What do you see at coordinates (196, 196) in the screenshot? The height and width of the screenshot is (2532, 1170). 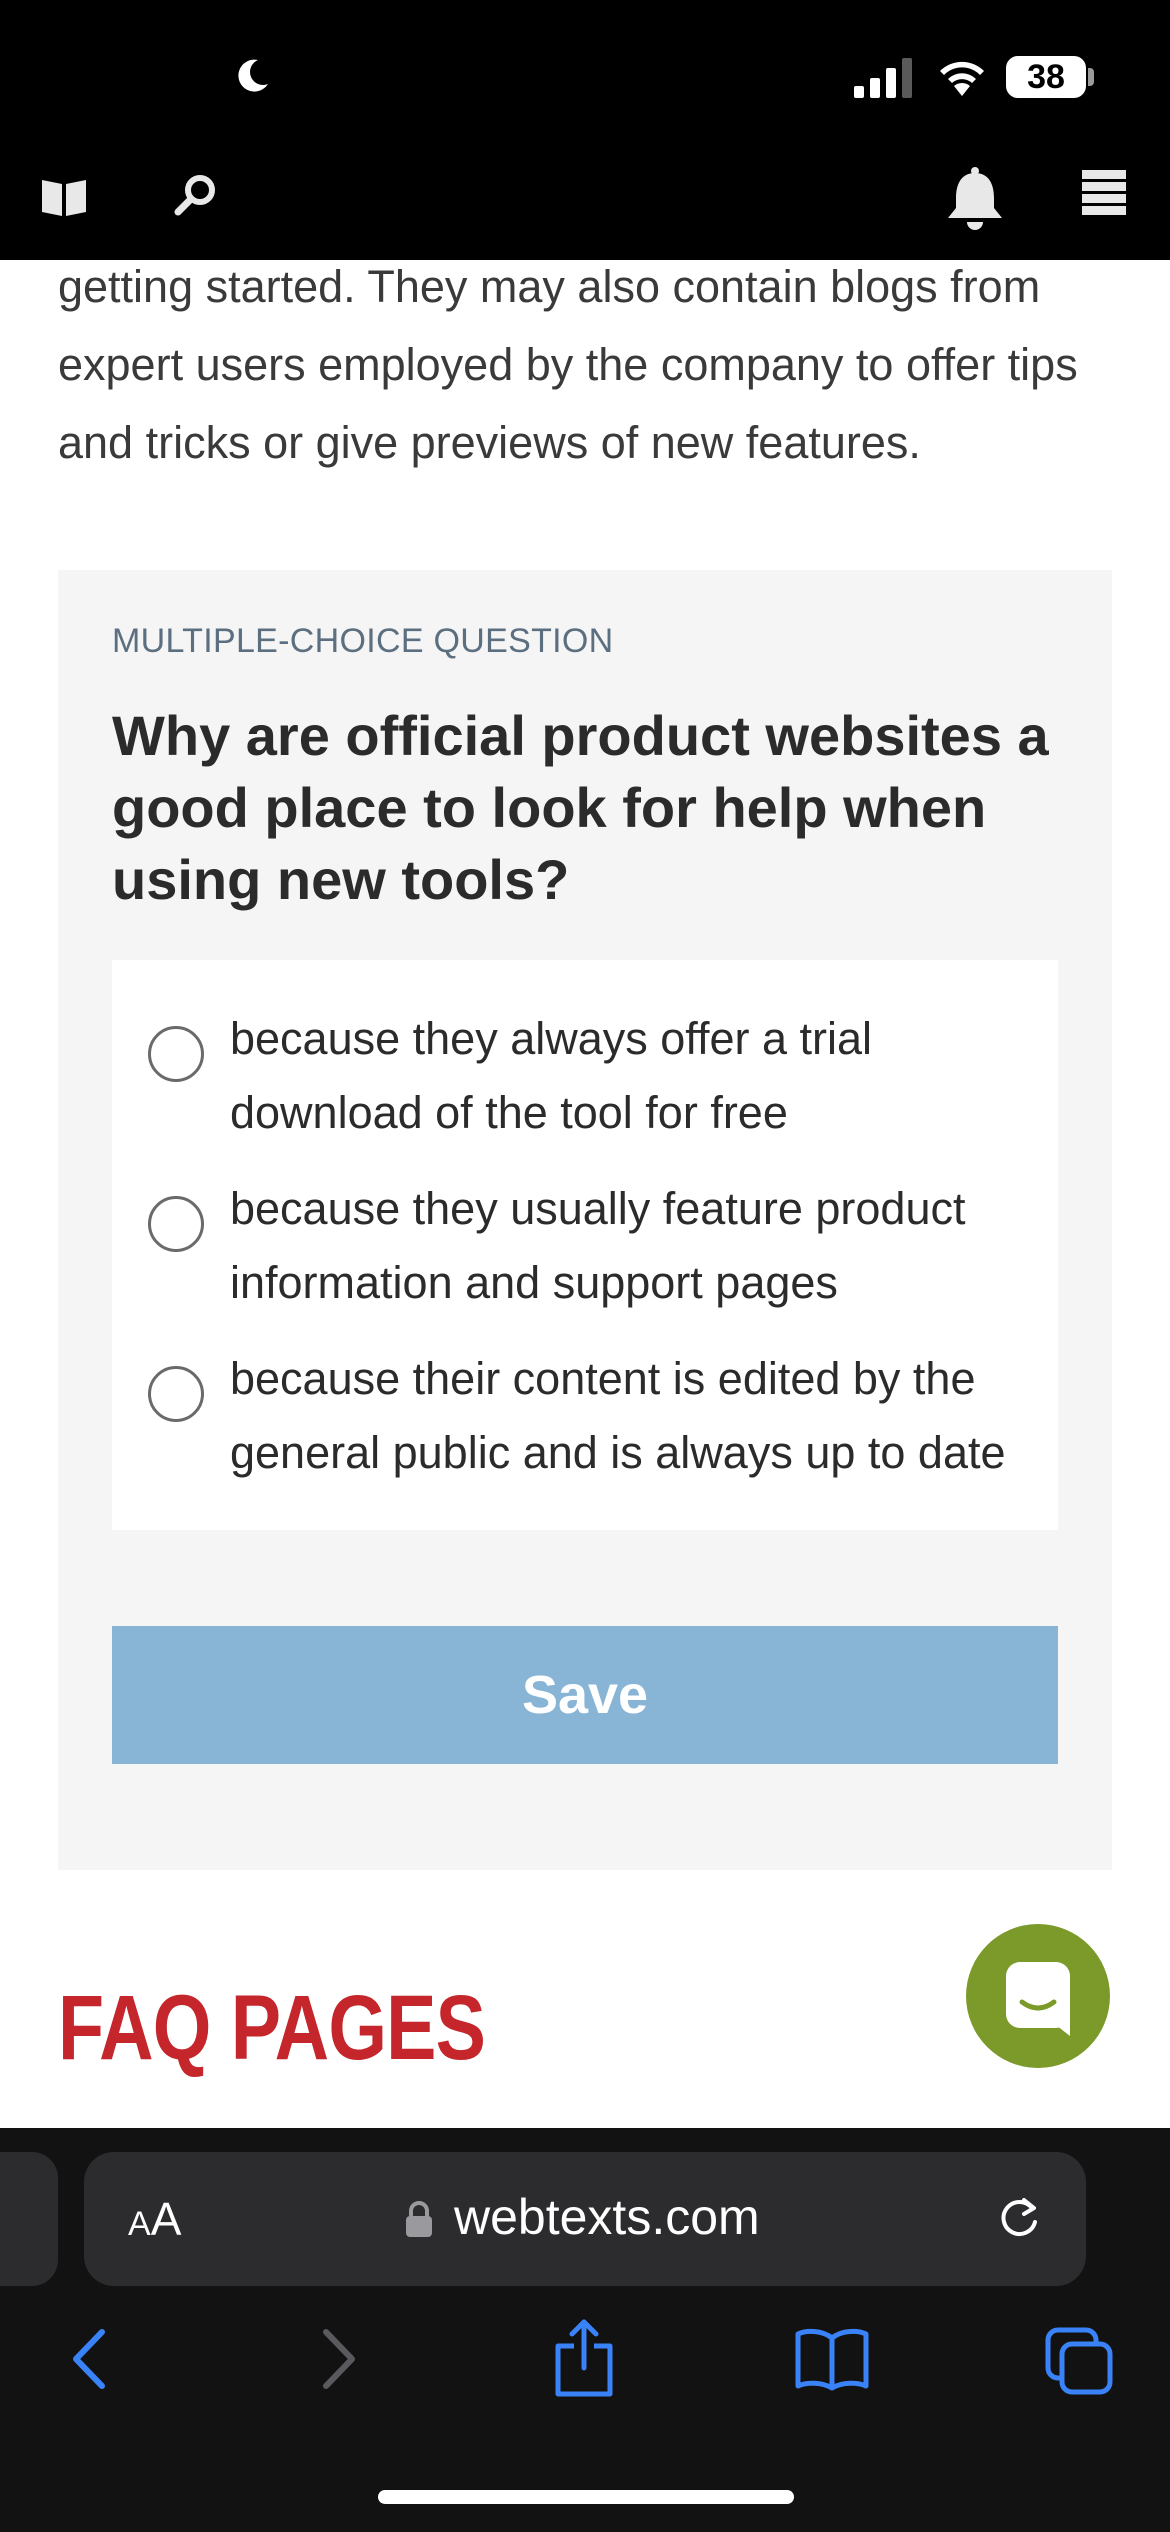 I see `search-icon` at bounding box center [196, 196].